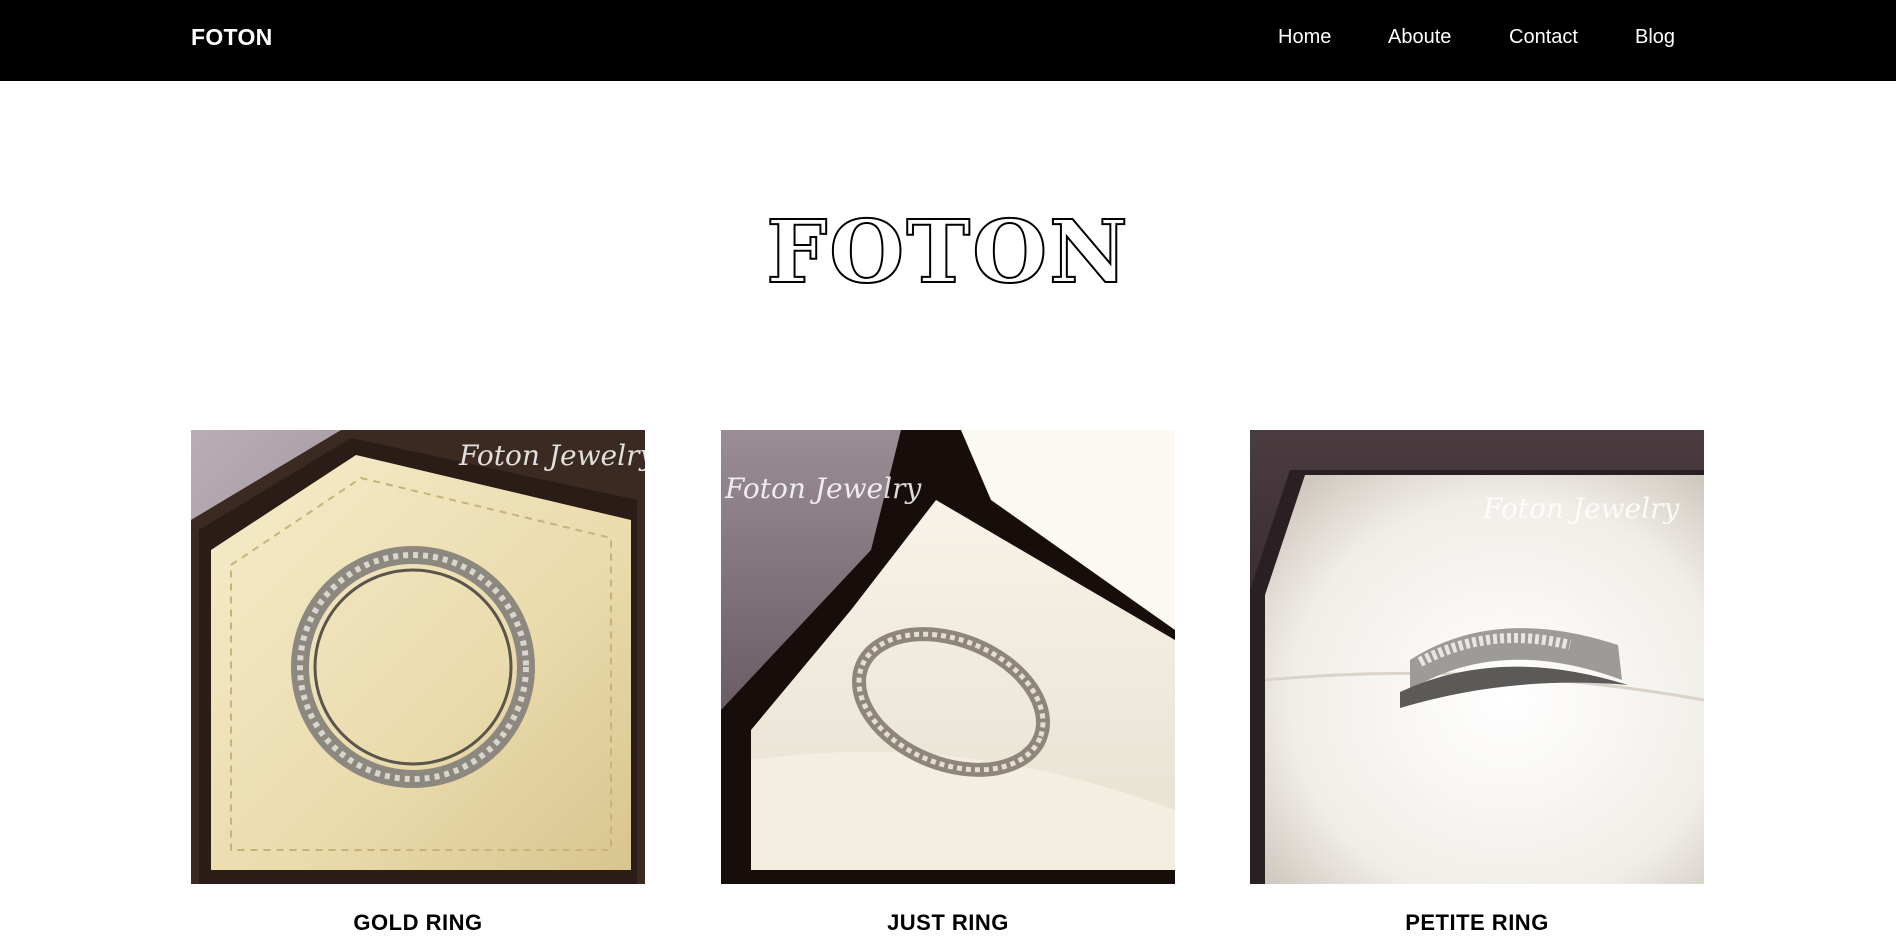 The height and width of the screenshot is (937, 1896). Describe the element at coordinates (232, 37) in the screenshot. I see `brand-logo: FOTON` at that location.